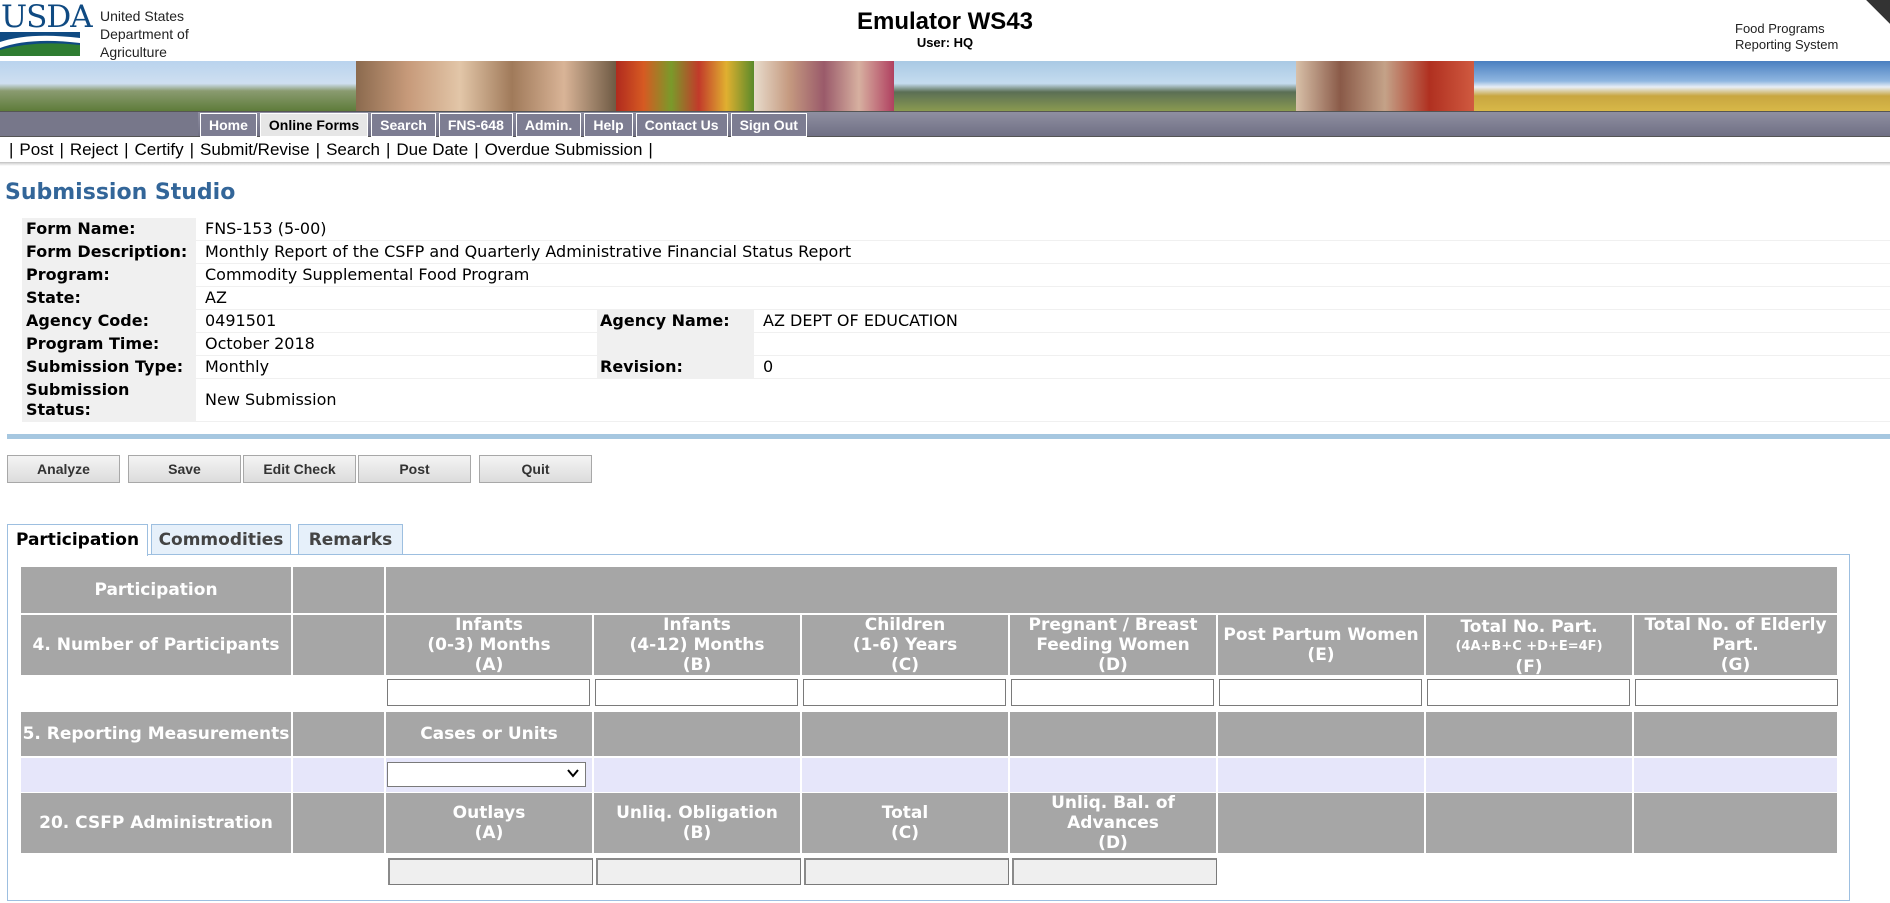  I want to click on link-submit-revise: Submit/Revise, so click(255, 149).